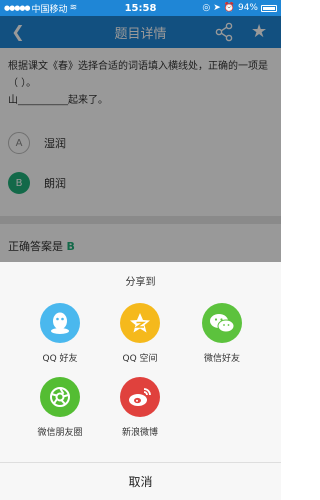  What do you see at coordinates (60, 359) in the screenshot?
I see `share-qq-friend-label: QQ 好友` at bounding box center [60, 359].